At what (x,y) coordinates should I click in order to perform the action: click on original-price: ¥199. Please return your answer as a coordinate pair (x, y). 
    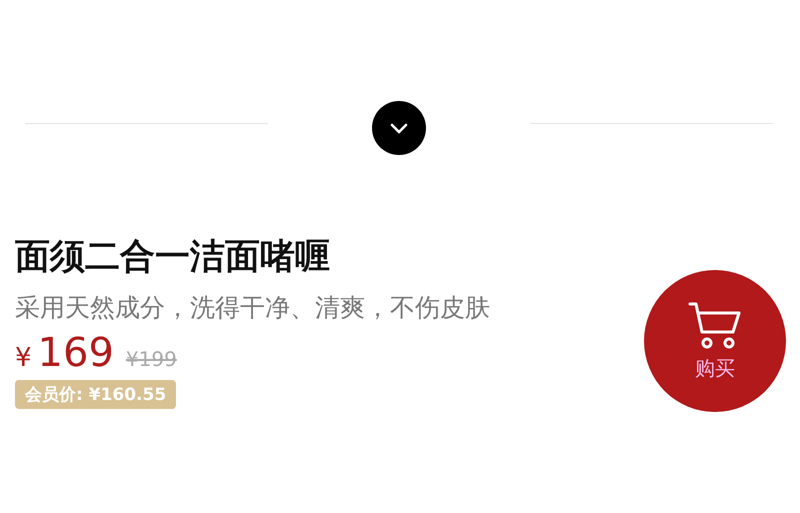
    Looking at the image, I should click on (151, 359).